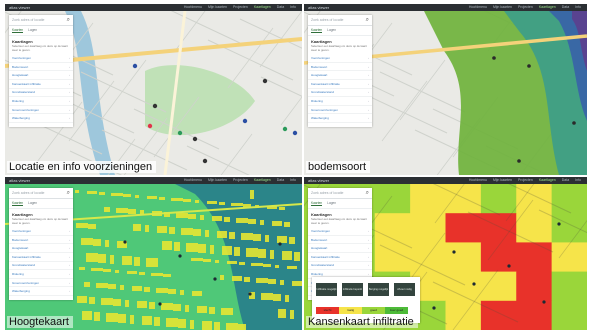  Describe the element at coordinates (326, 289) in the screenshot. I see `legend-toggle-button: Infiltratie mogelijk` at that location.